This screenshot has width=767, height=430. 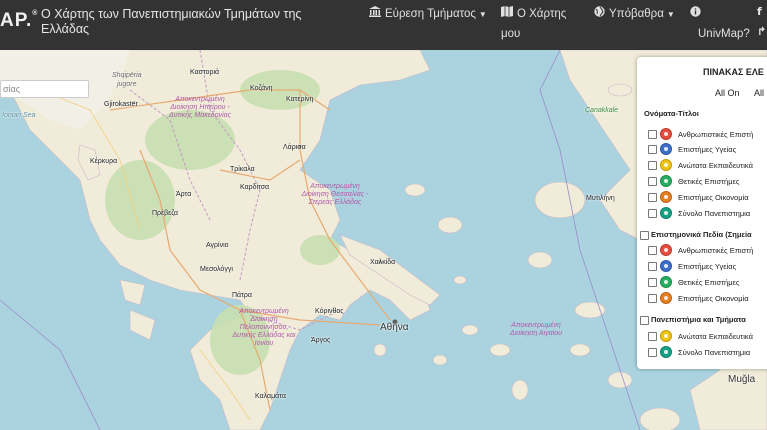 I want to click on map-label: jugore, so click(x=127, y=84).